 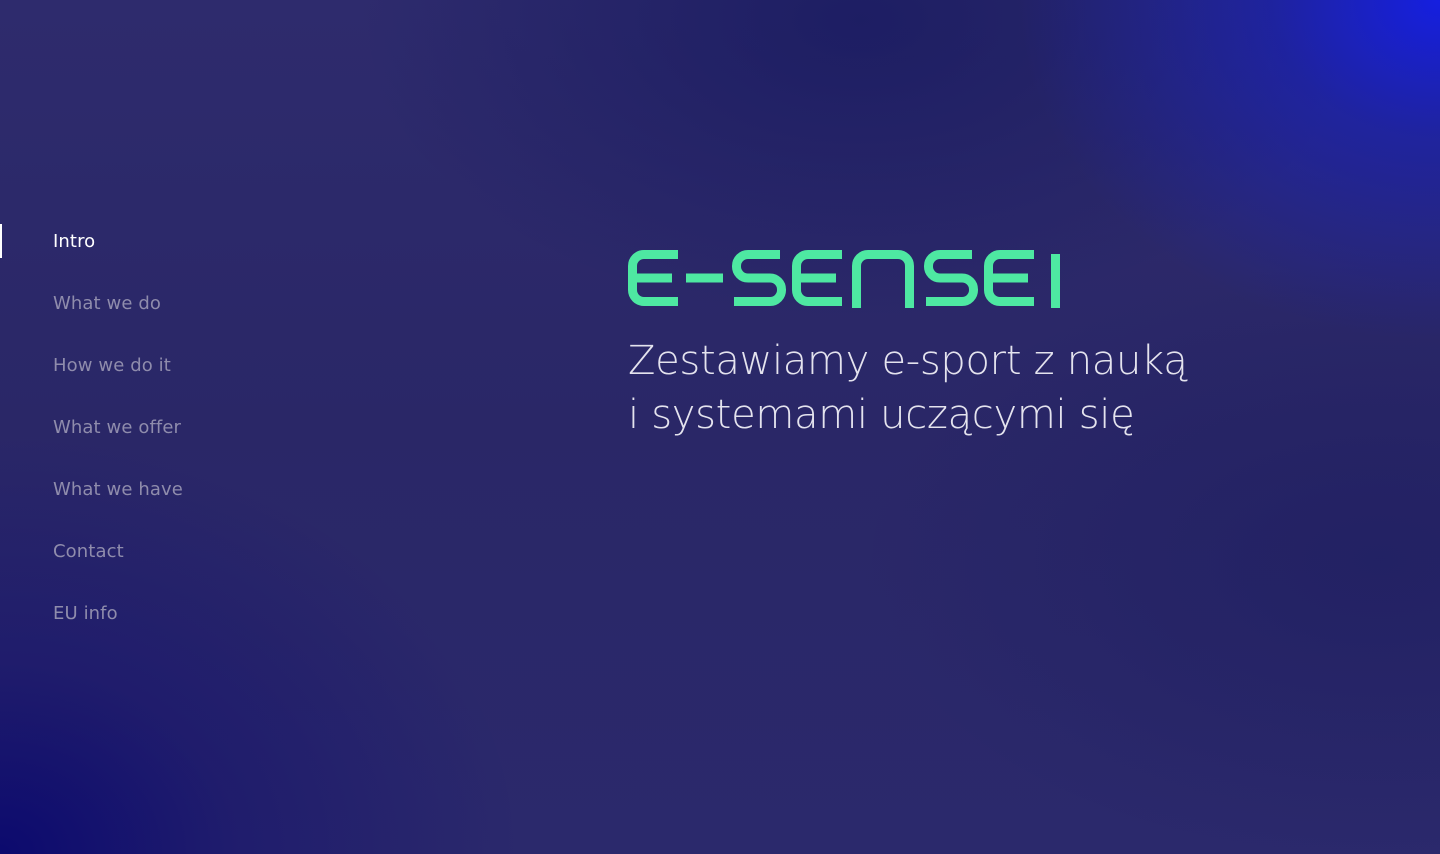 I want to click on nav-item-label: How we do it, so click(x=112, y=365).